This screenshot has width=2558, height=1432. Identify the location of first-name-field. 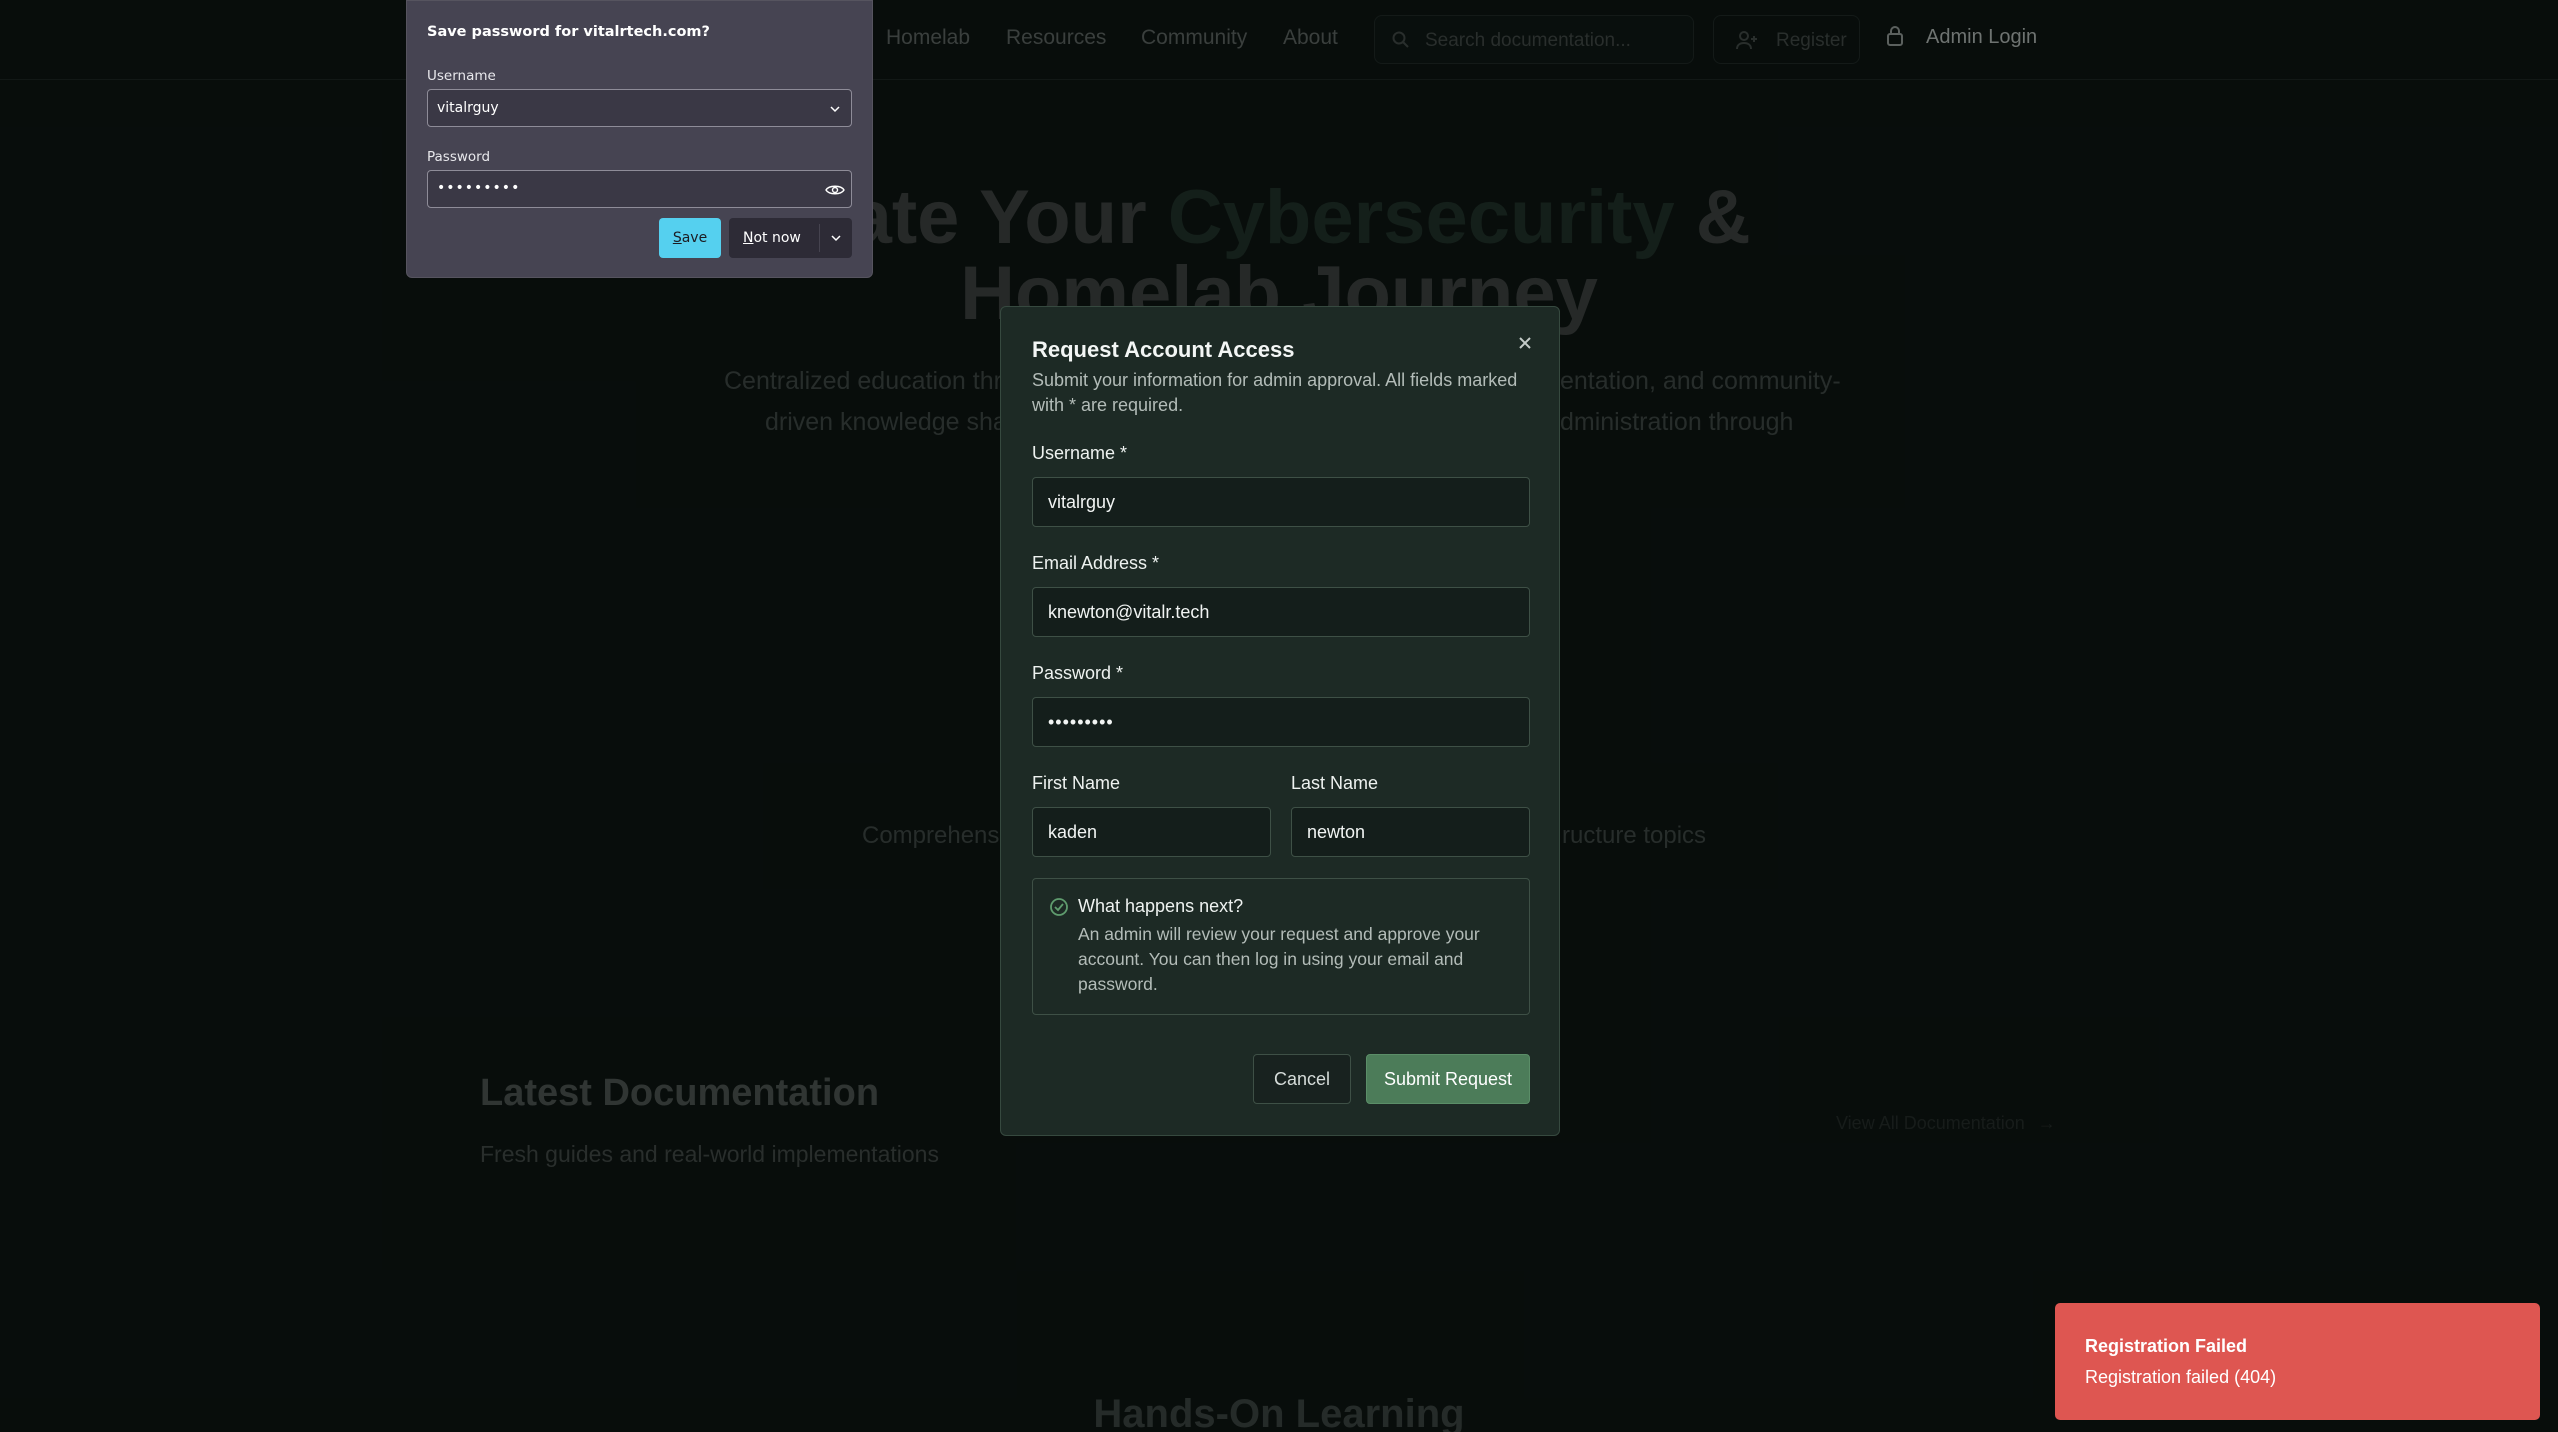
(1151, 832).